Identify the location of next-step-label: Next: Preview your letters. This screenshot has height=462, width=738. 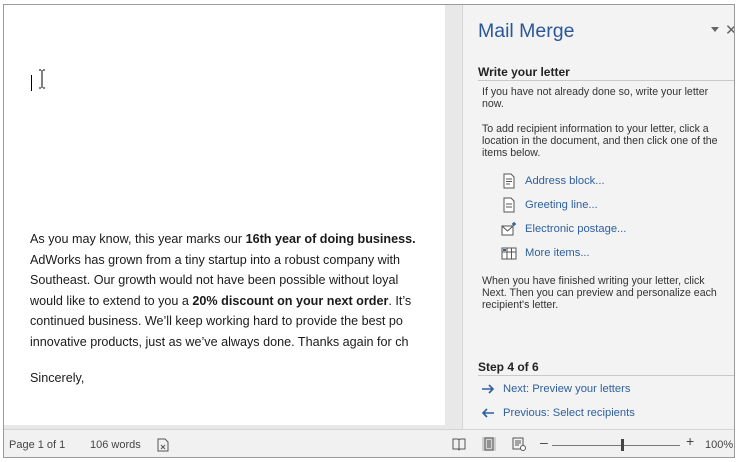
(567, 389).